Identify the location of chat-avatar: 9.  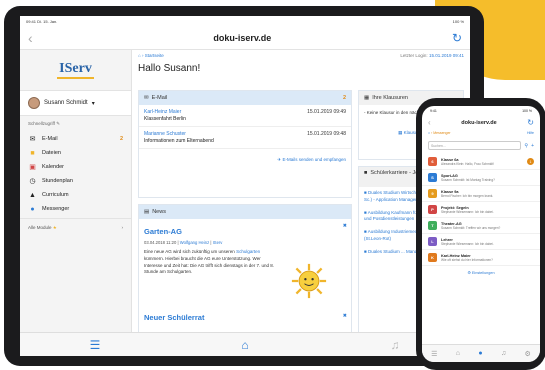
(432, 193).